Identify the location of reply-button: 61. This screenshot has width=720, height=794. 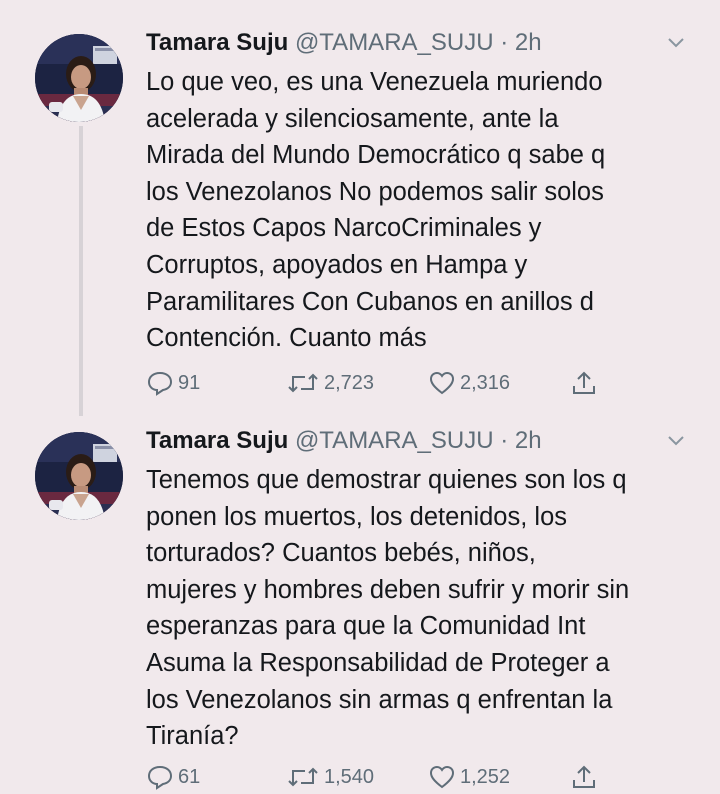
(173, 777).